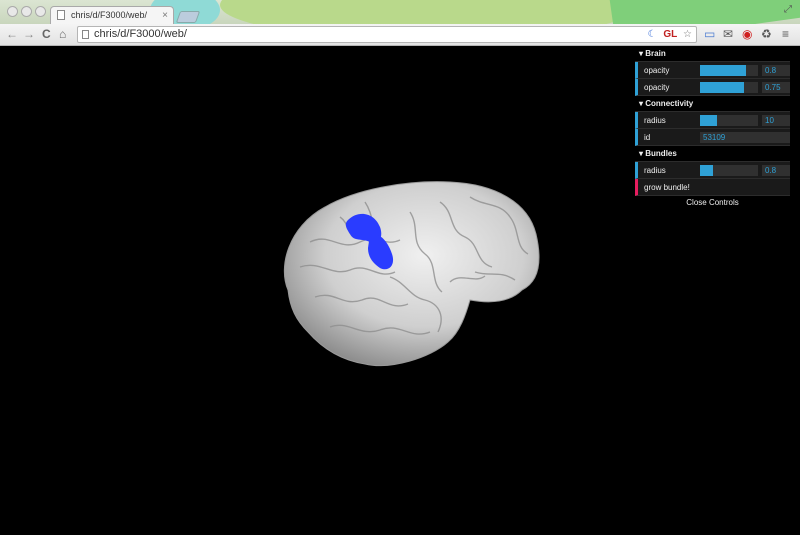  What do you see at coordinates (655, 53) in the screenshot?
I see `folder-label: Brain` at bounding box center [655, 53].